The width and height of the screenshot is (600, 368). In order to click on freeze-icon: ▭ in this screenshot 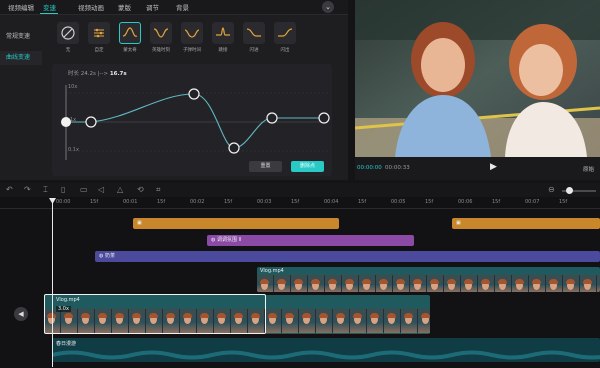, I will do `click(84, 189)`.